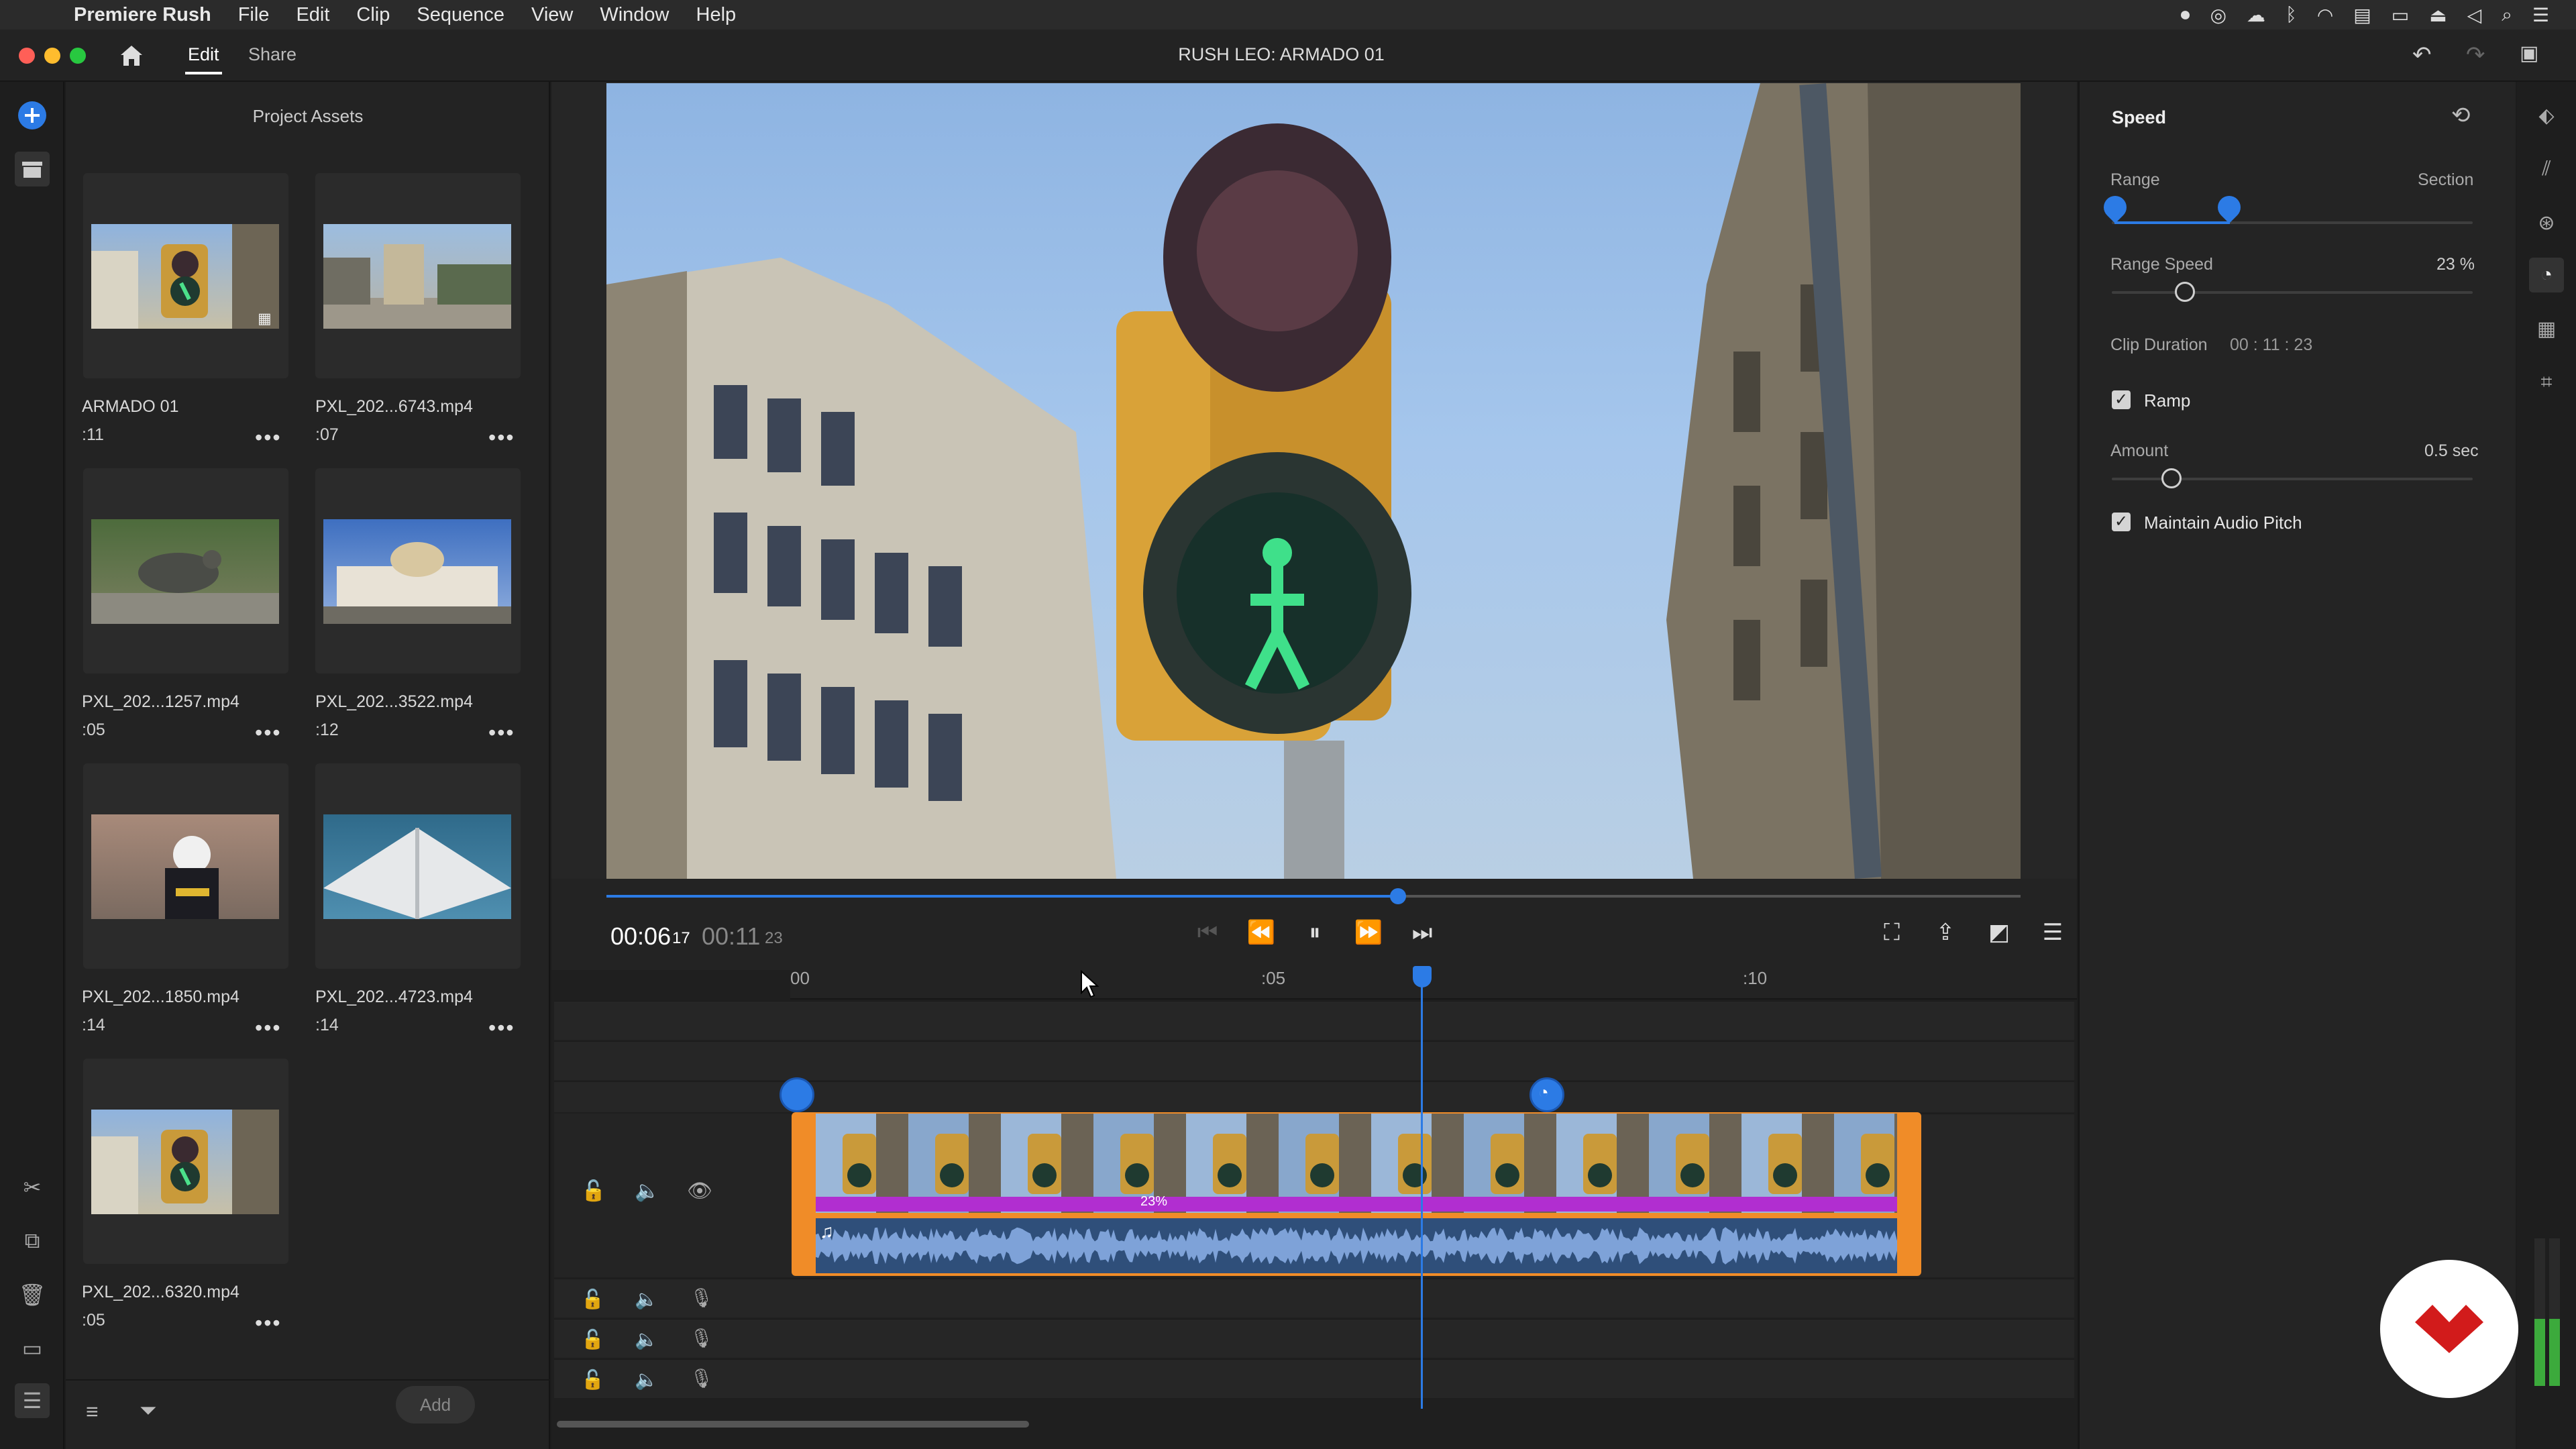 This screenshot has height=1449, width=2576. I want to click on asset-card: ▦, so click(185, 275).